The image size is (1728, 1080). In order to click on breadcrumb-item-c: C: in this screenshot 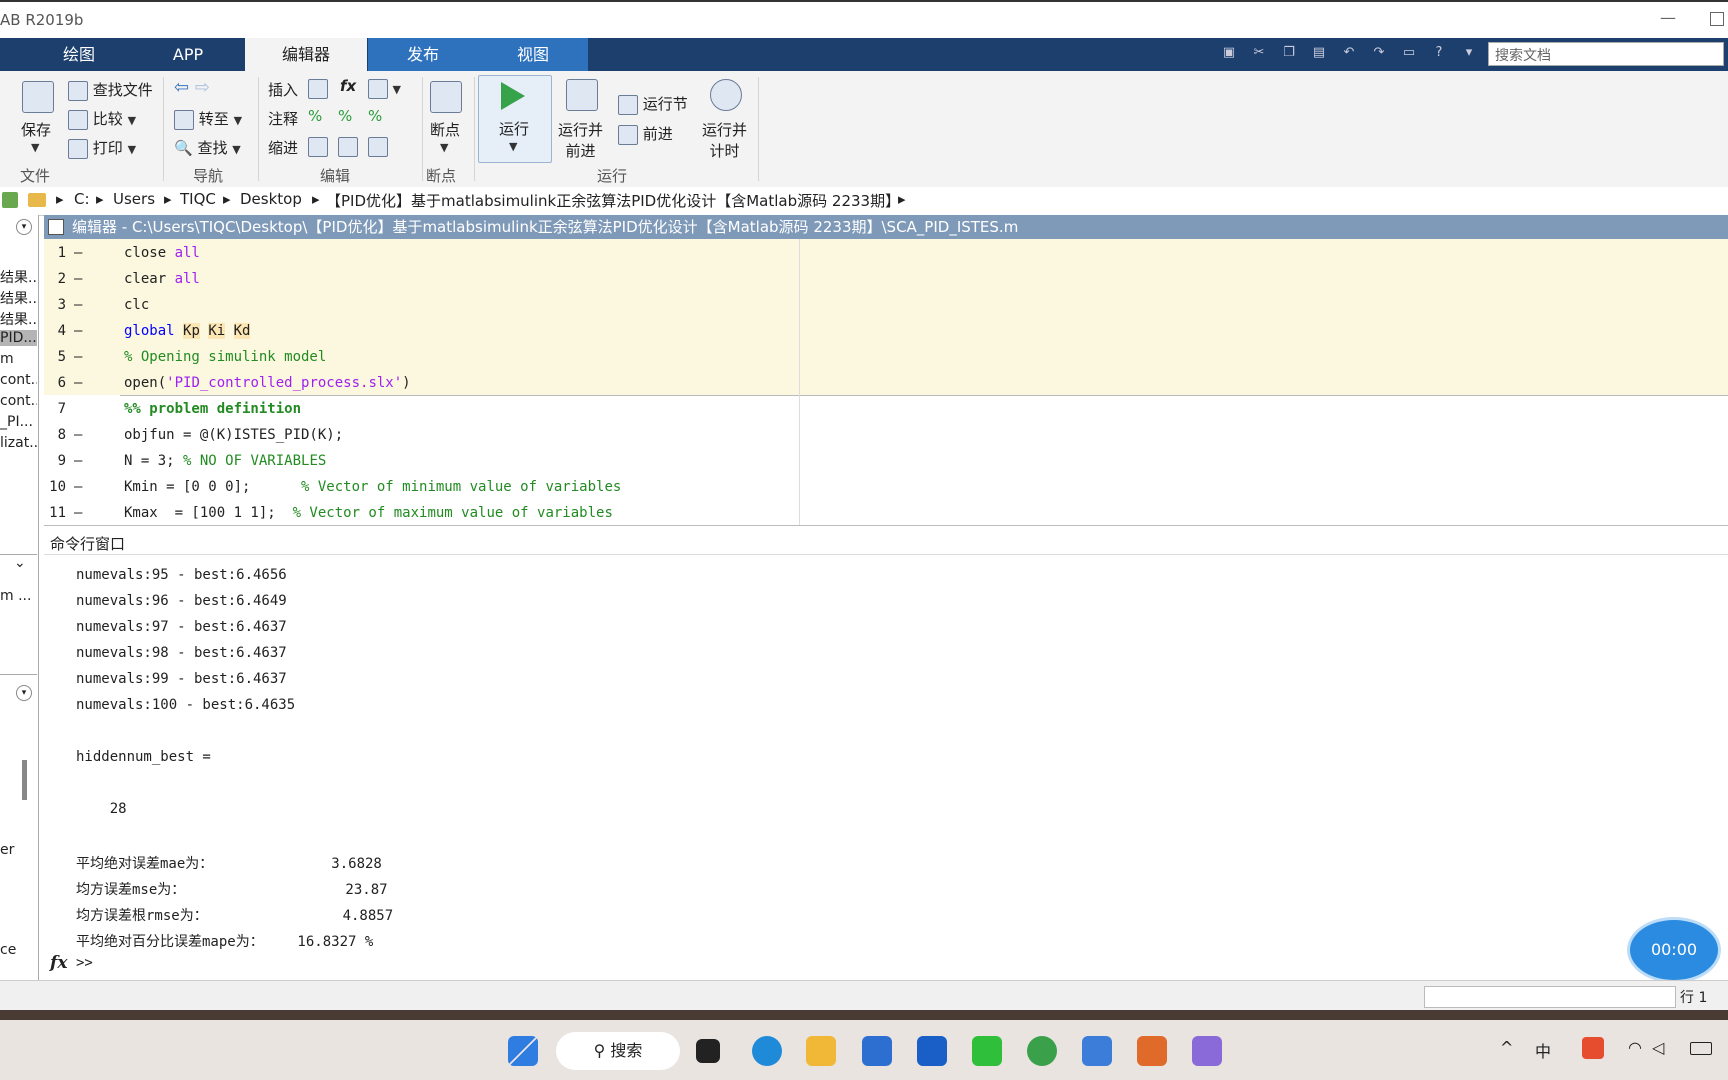, I will do `click(82, 199)`.